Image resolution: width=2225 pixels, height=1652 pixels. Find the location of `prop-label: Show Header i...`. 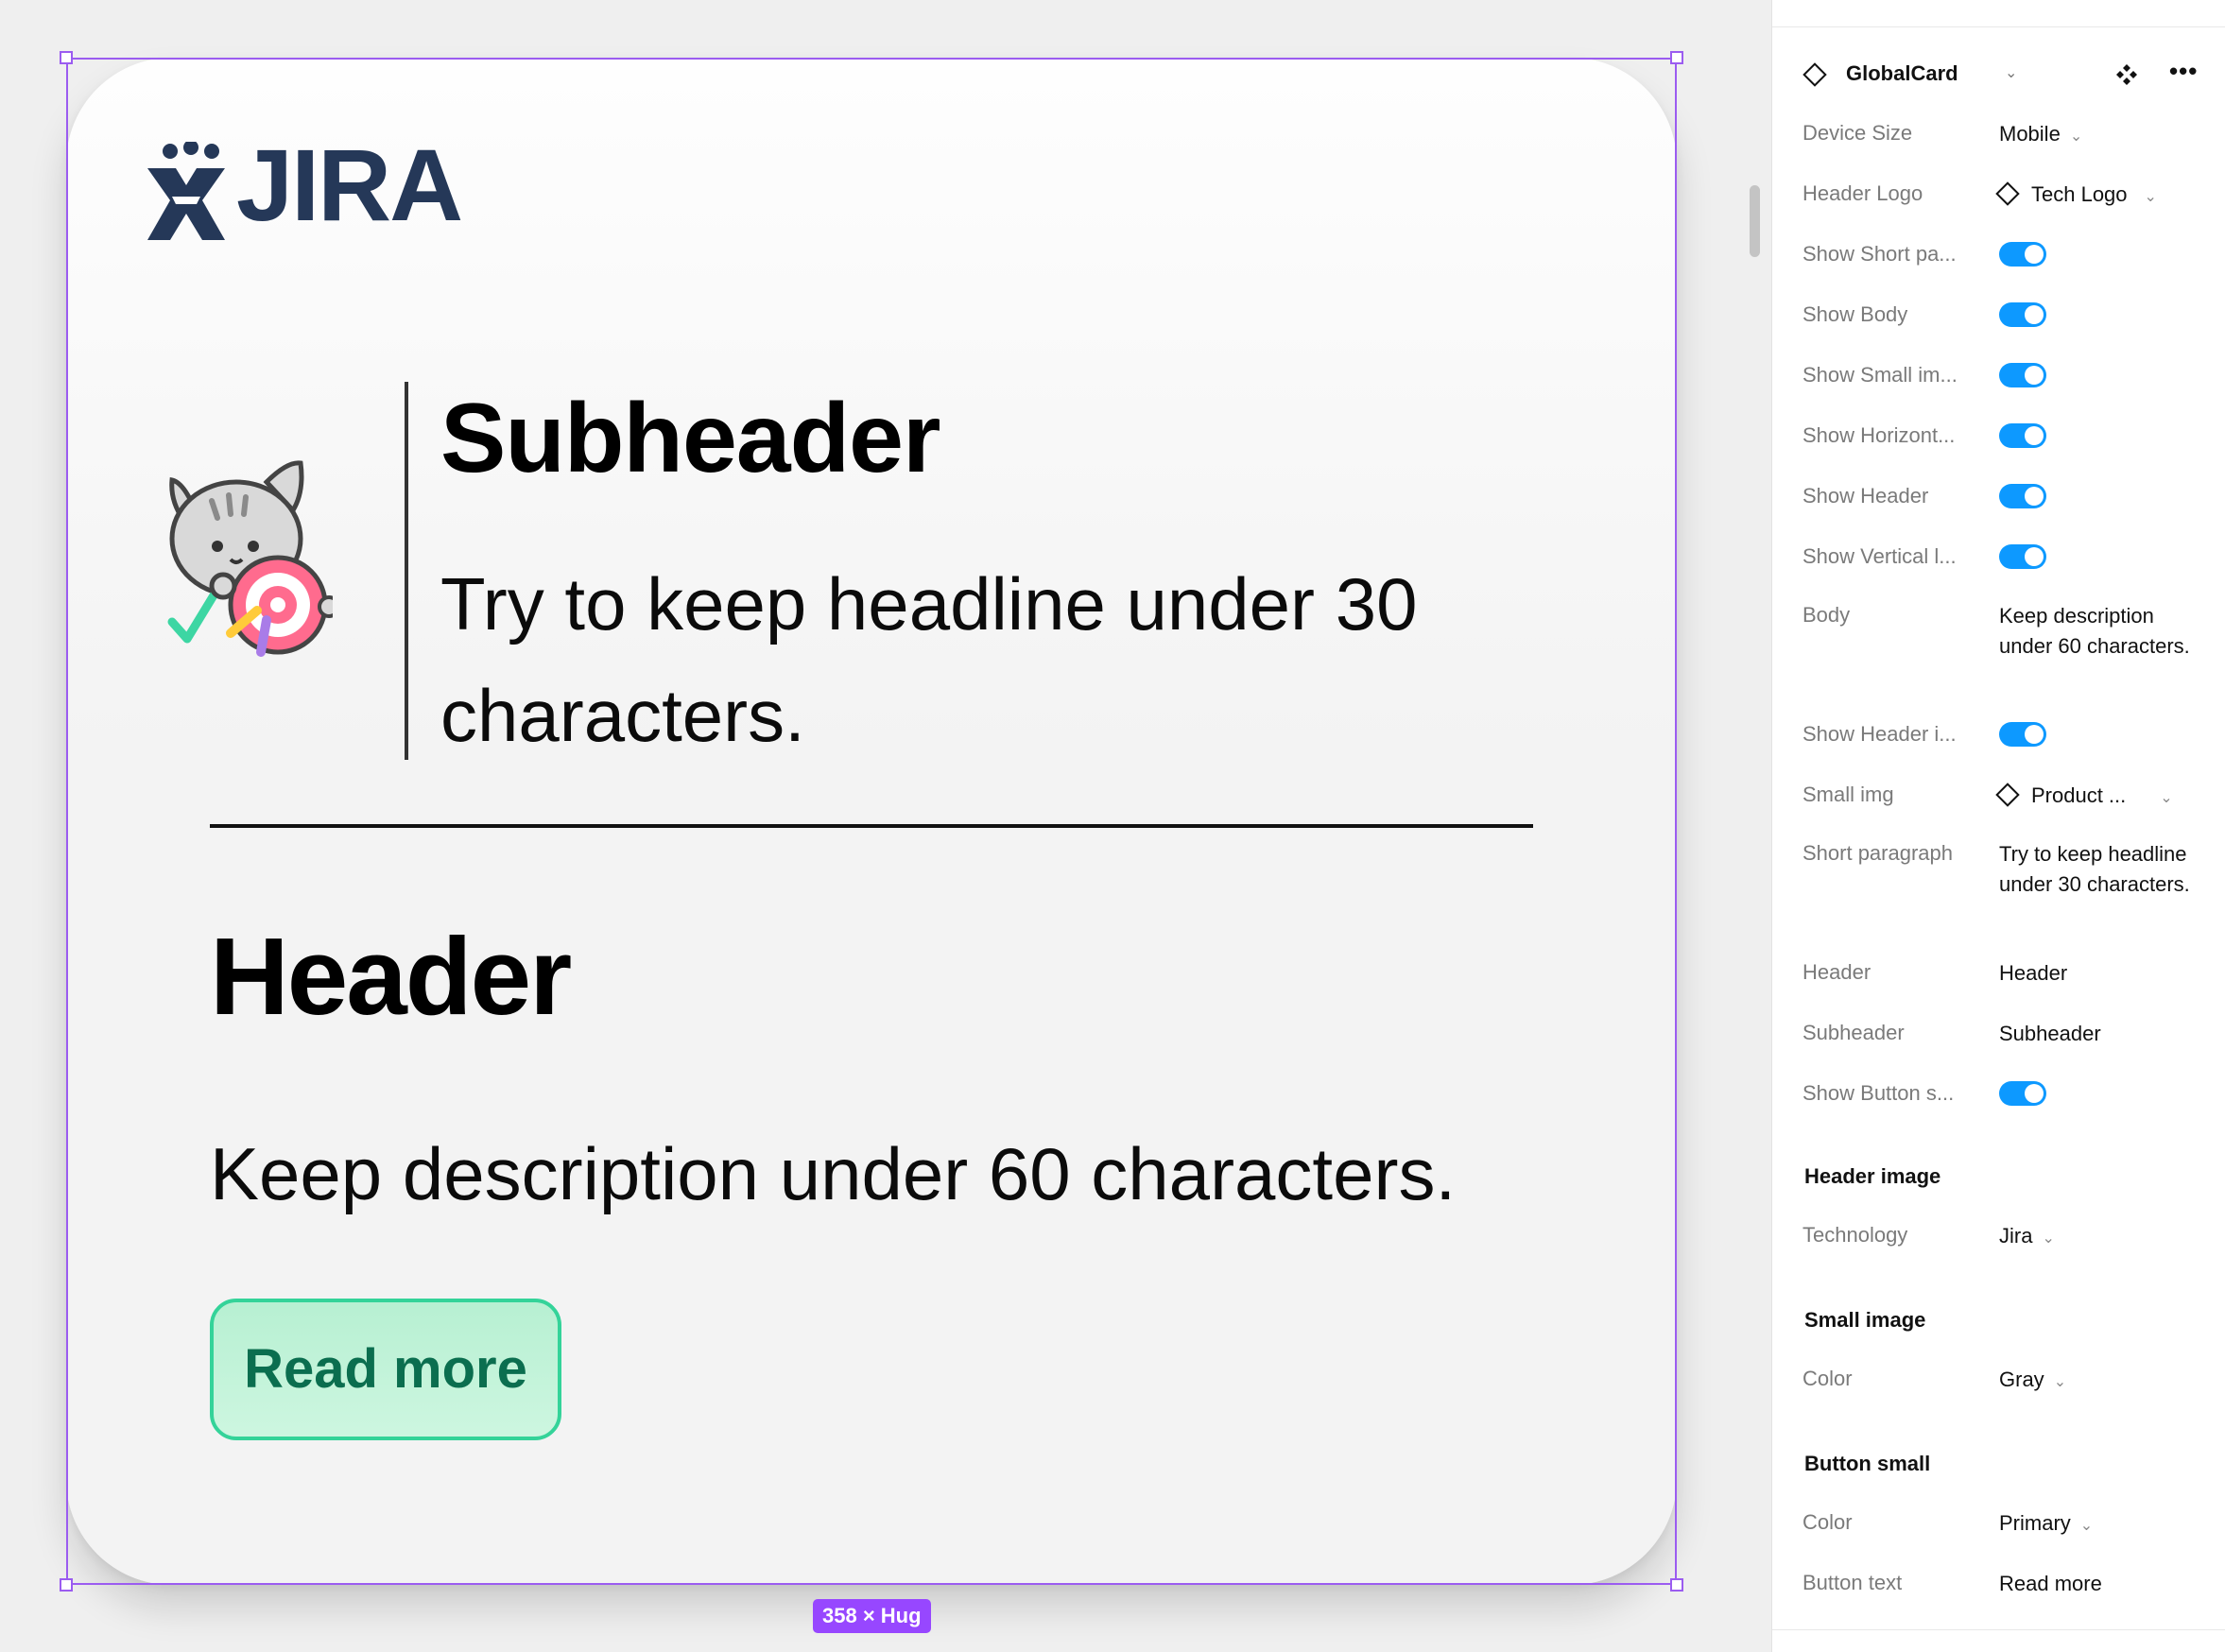

prop-label: Show Header i... is located at coordinates (1879, 734).